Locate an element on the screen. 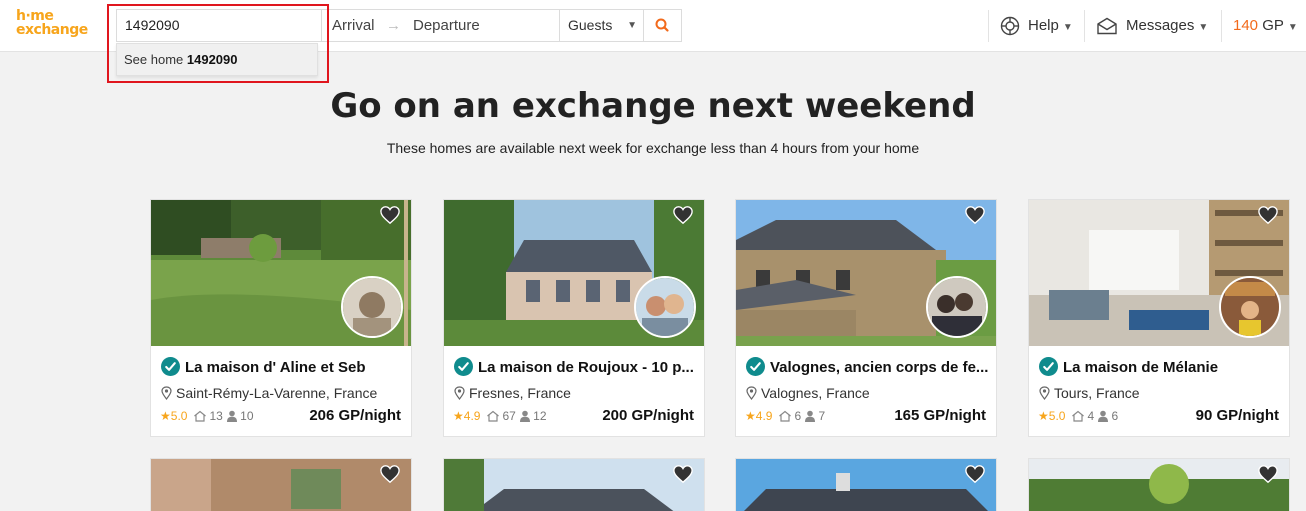 The width and height of the screenshot is (1306, 511). listing-stats: ★5.0 13 10 is located at coordinates (207, 416).